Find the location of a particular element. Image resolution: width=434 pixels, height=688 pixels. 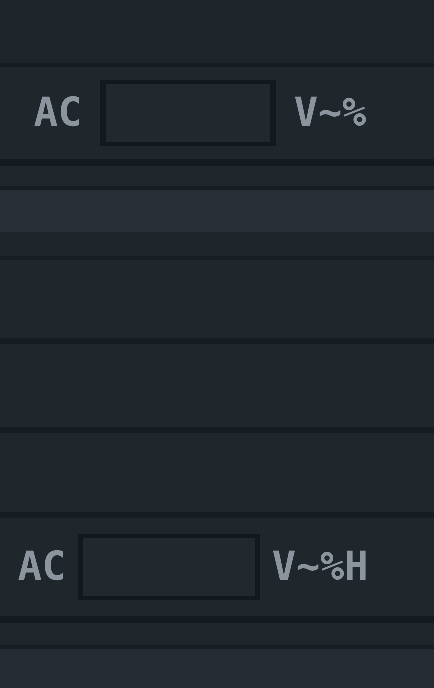

unit-label: V~% is located at coordinates (330, 113).